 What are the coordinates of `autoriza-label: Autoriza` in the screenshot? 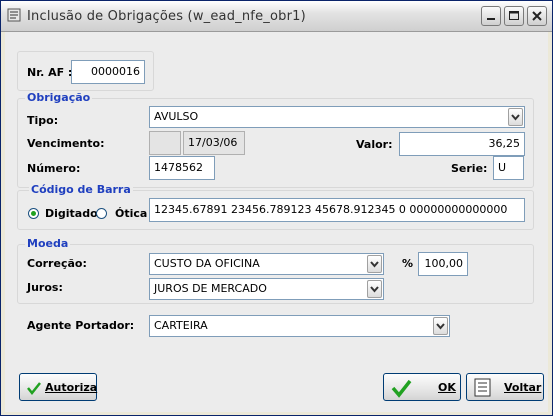 It's located at (71, 387).